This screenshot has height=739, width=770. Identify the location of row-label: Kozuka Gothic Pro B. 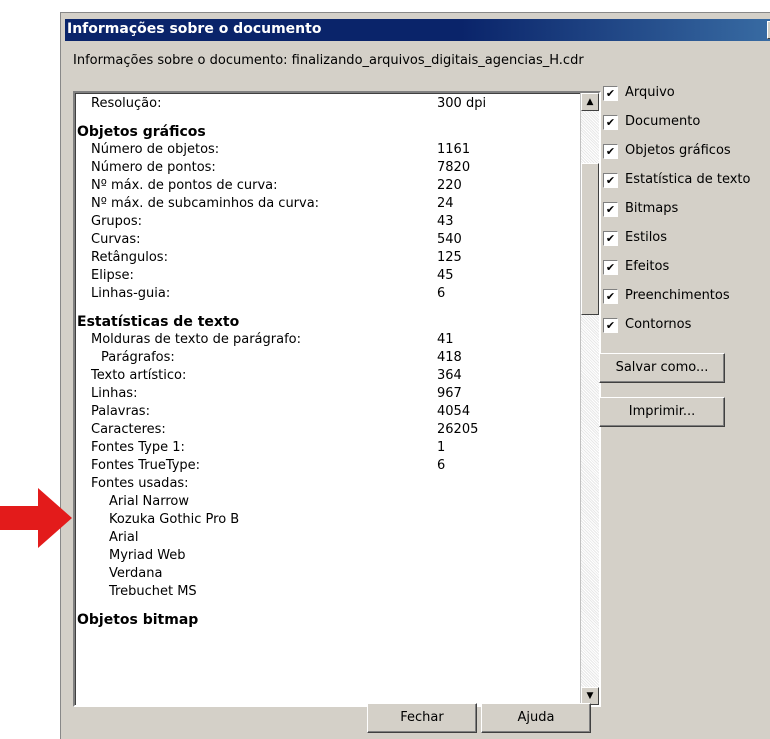
(174, 519).